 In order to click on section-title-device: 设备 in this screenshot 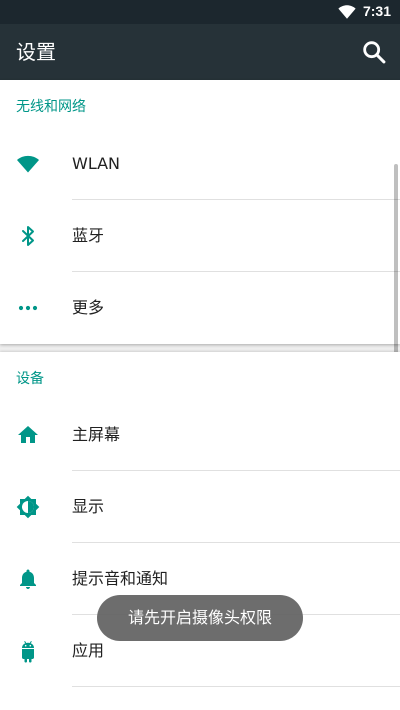, I will do `click(30, 379)`.